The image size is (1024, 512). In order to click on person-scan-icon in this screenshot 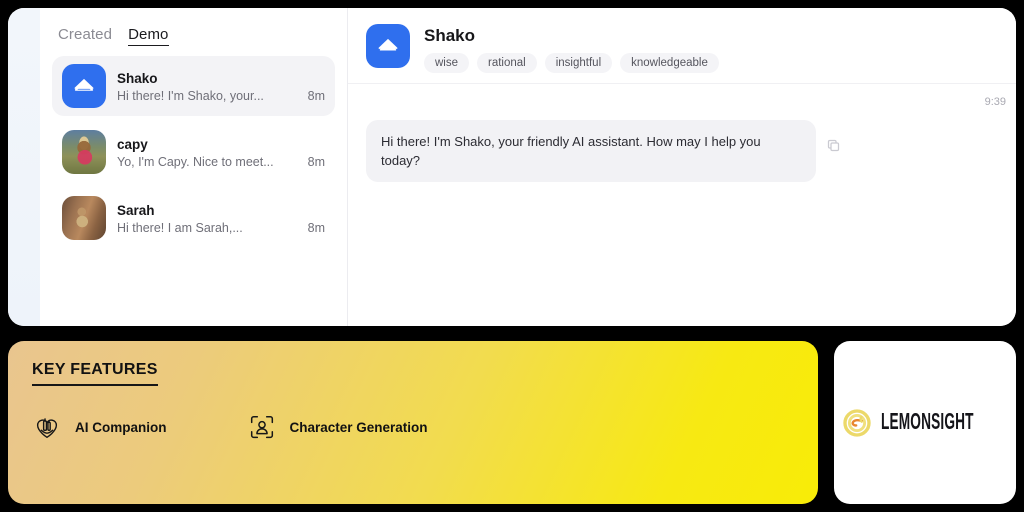, I will do `click(262, 427)`.